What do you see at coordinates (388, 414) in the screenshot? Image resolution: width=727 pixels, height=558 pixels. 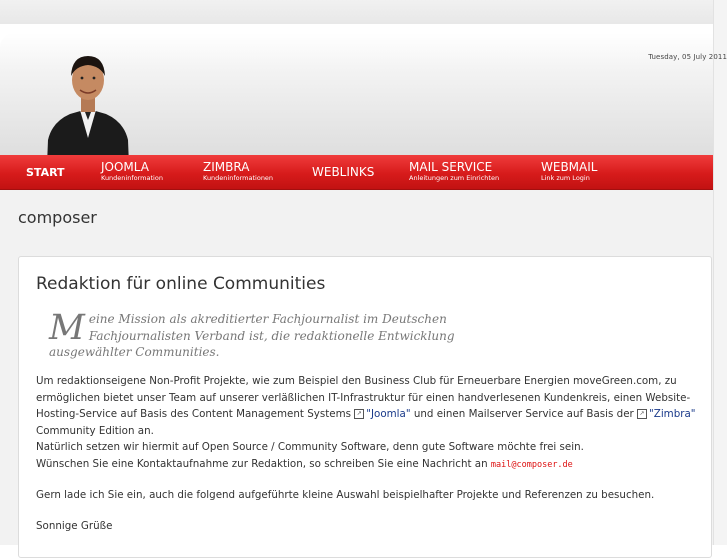 I see `joomla-link: "Joomla"` at bounding box center [388, 414].